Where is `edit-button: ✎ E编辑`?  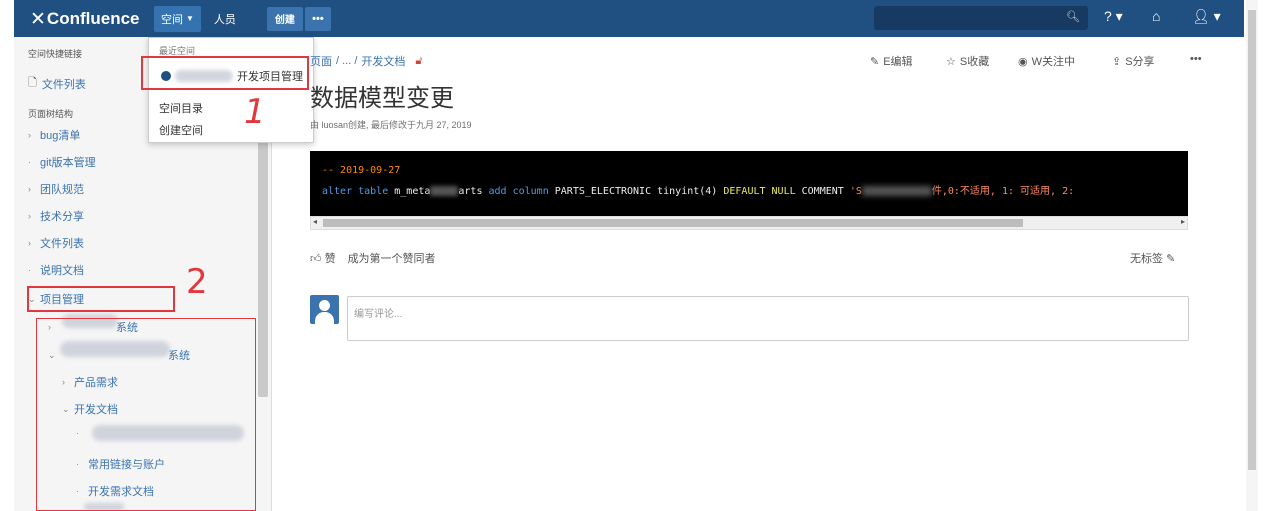 edit-button: ✎ E编辑 is located at coordinates (891, 61).